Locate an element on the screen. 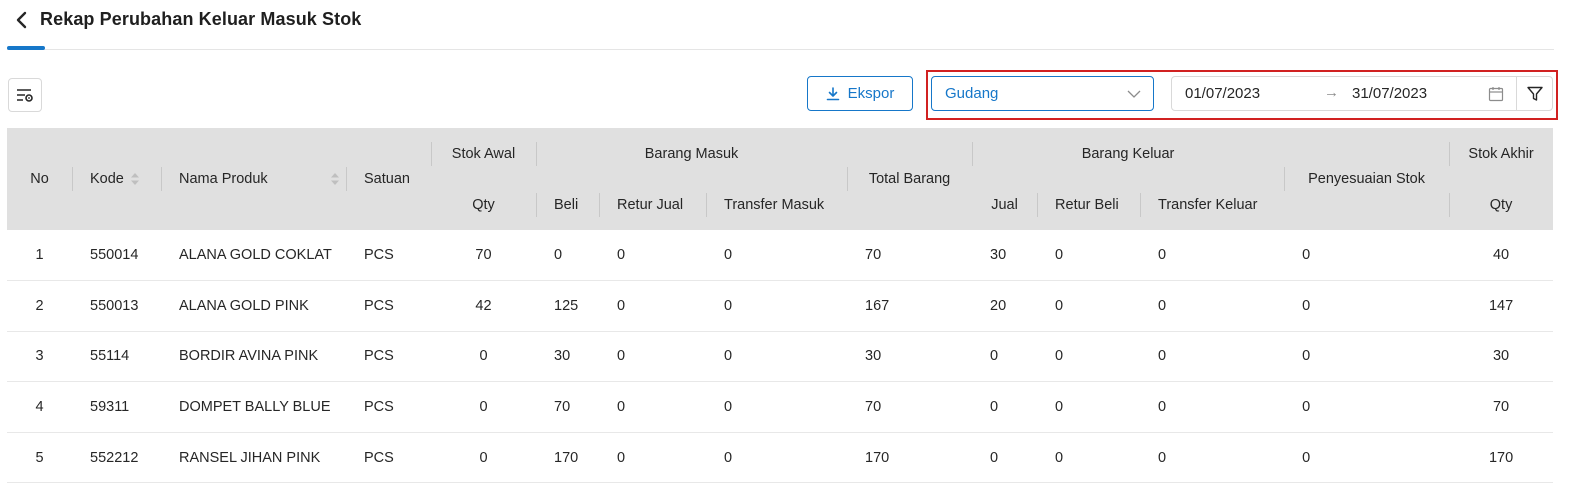 The image size is (1584, 493). cell-no: 3 is located at coordinates (39, 357).